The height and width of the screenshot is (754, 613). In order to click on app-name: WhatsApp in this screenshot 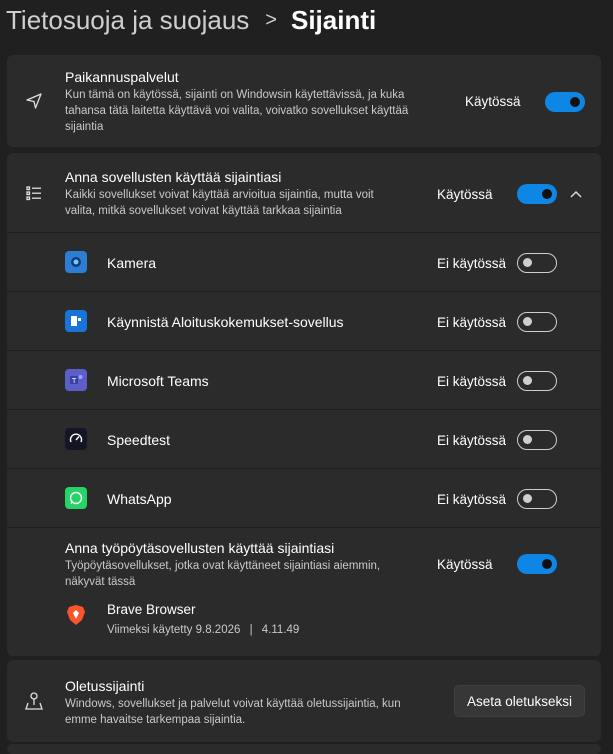, I will do `click(139, 499)`.